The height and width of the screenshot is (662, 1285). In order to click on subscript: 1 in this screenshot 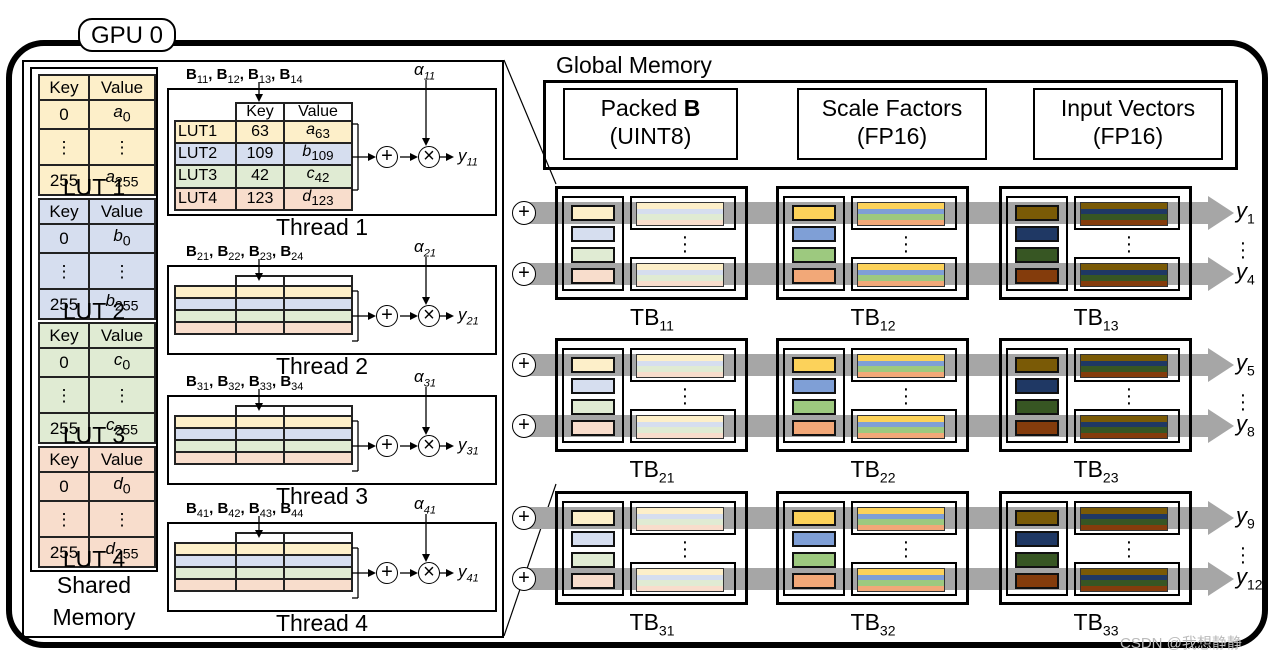, I will do `click(1251, 218)`.